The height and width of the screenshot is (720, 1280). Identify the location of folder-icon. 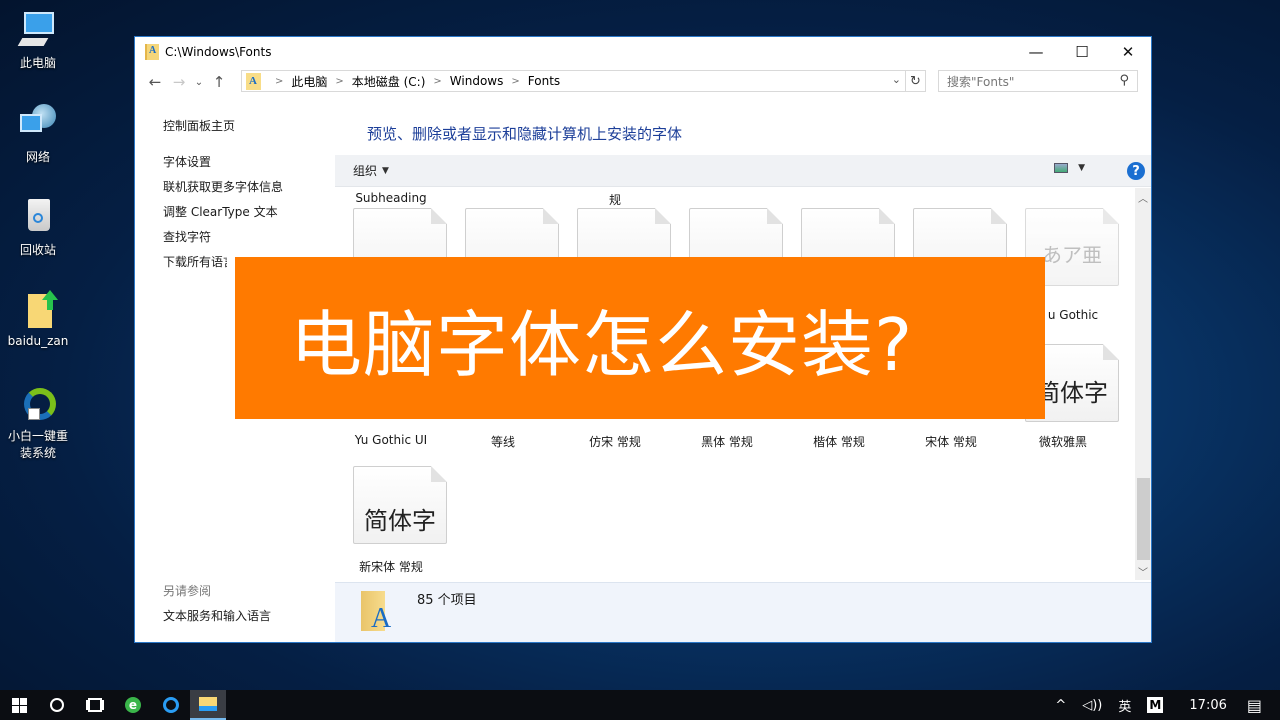
(38, 310).